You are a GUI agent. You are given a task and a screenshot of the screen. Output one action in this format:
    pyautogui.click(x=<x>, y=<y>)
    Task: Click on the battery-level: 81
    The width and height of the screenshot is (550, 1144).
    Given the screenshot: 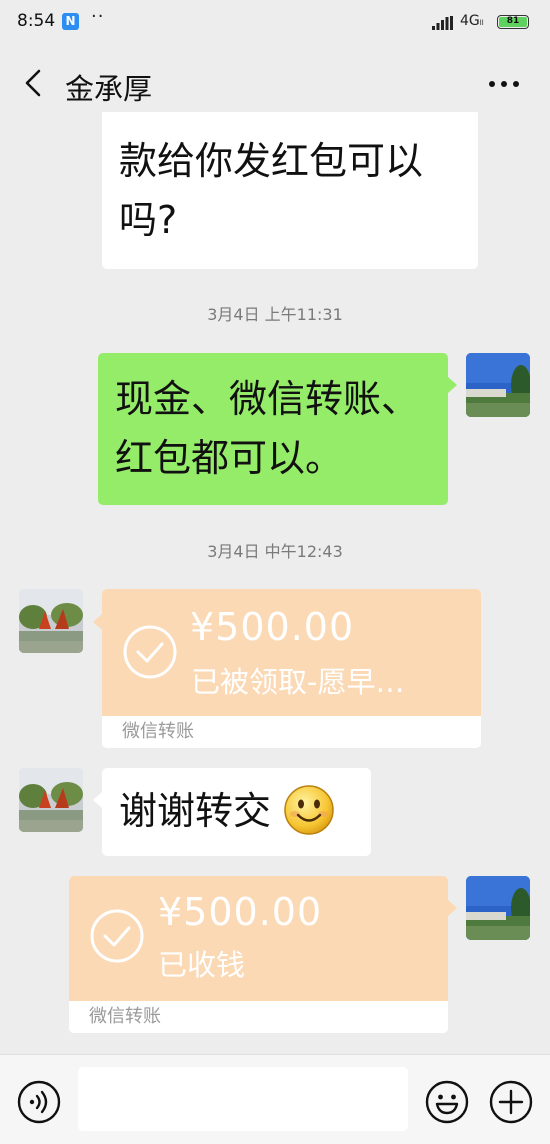 What is the action you would take?
    pyautogui.click(x=513, y=22)
    